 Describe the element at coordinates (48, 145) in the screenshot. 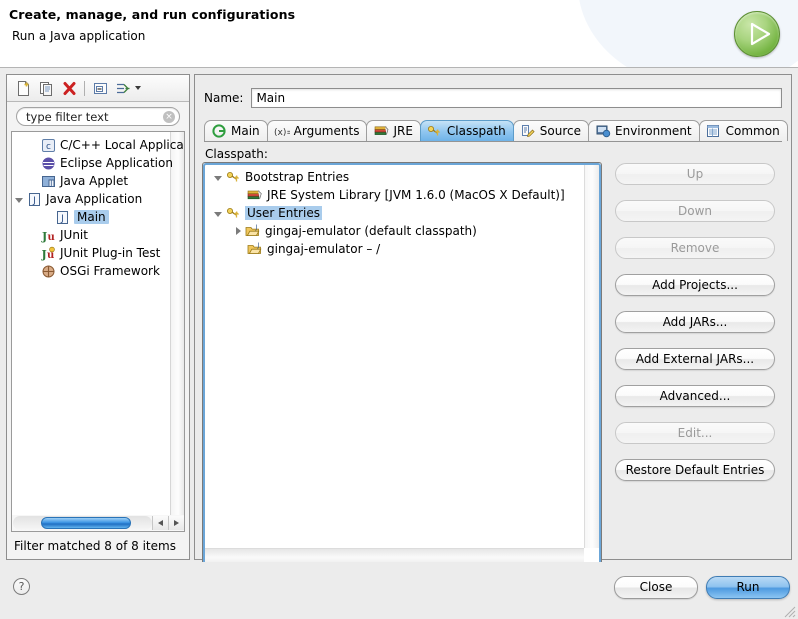

I see `c-cpp-app-icon: c` at that location.